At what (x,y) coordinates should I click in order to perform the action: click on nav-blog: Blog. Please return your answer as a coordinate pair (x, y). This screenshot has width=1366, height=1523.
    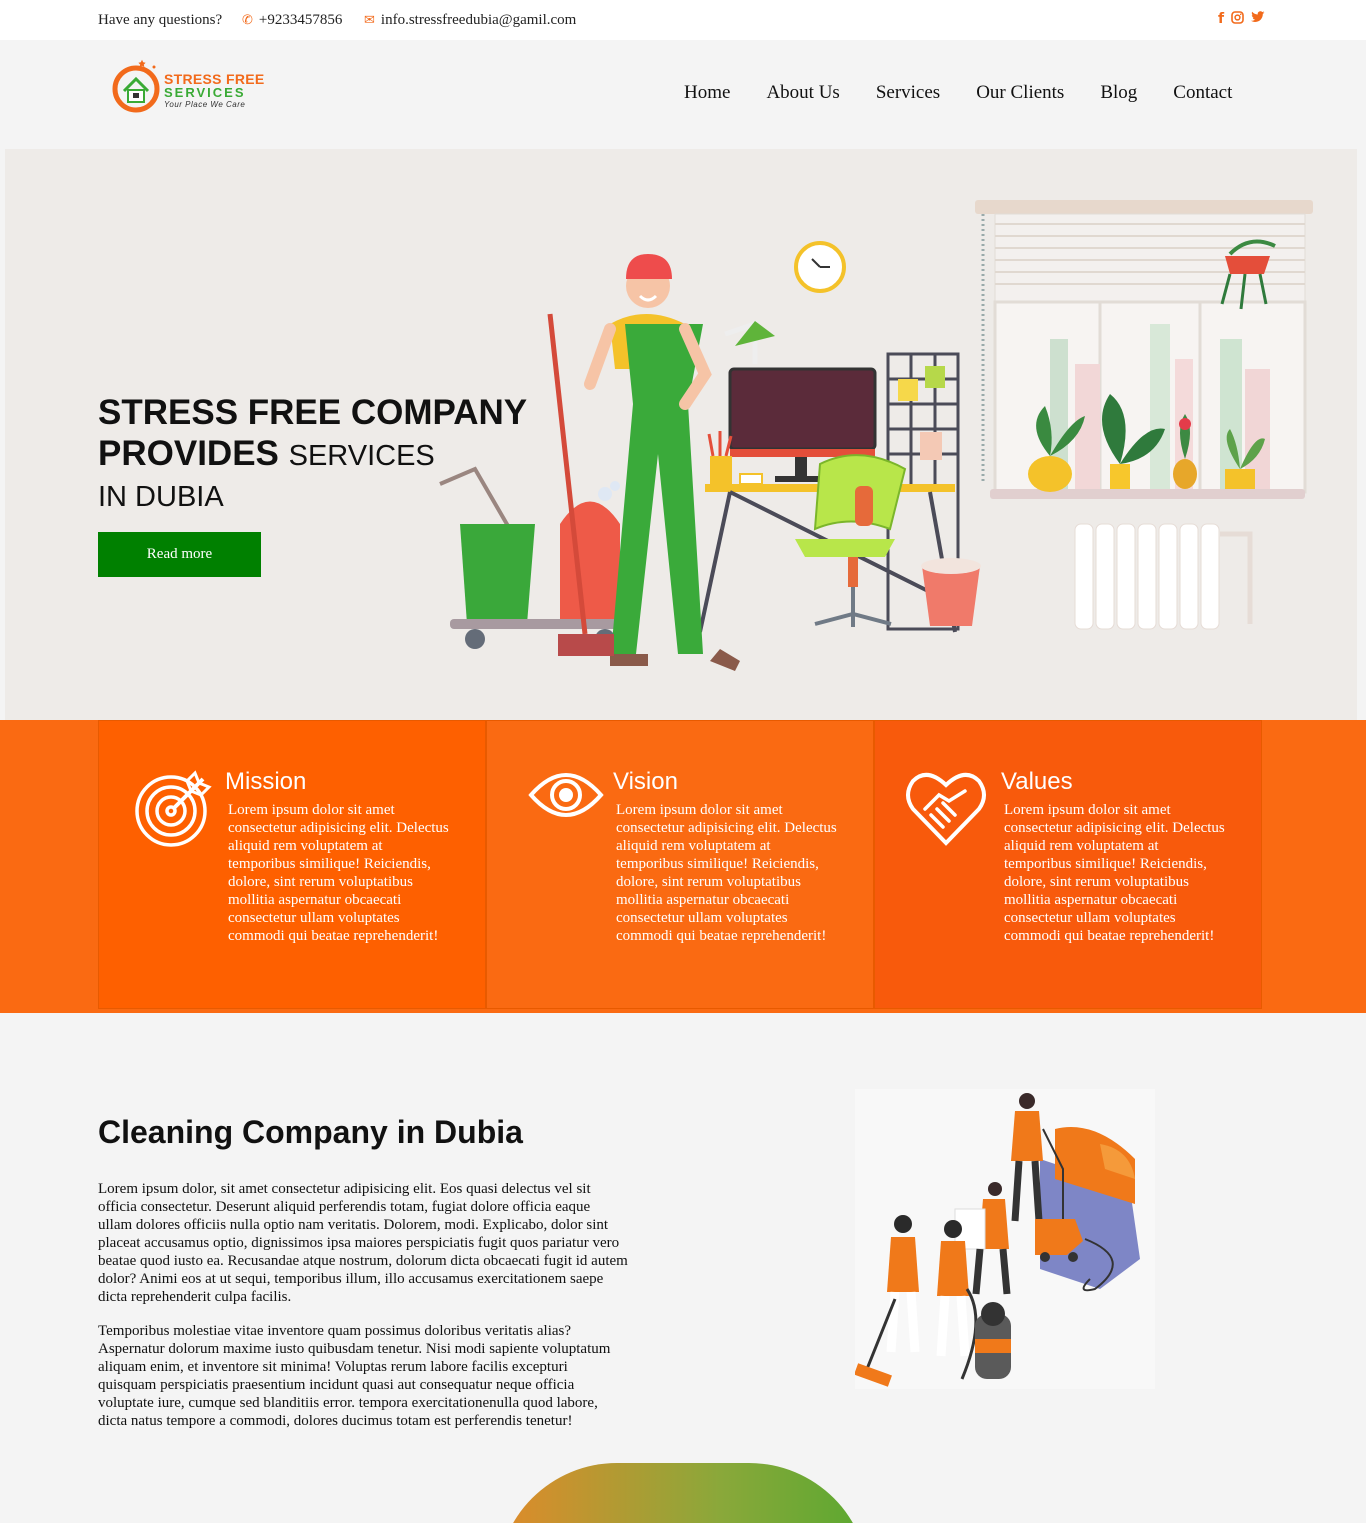
    Looking at the image, I should click on (1118, 93).